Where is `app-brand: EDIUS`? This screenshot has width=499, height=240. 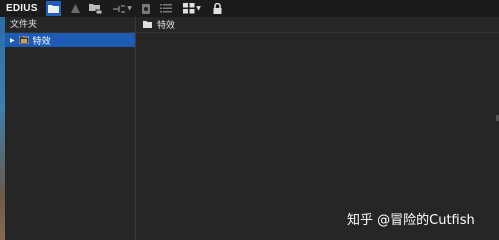 app-brand: EDIUS is located at coordinates (22, 8).